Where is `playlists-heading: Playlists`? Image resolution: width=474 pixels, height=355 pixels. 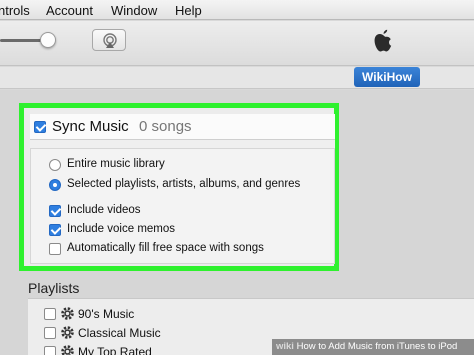 playlists-heading: Playlists is located at coordinates (54, 288).